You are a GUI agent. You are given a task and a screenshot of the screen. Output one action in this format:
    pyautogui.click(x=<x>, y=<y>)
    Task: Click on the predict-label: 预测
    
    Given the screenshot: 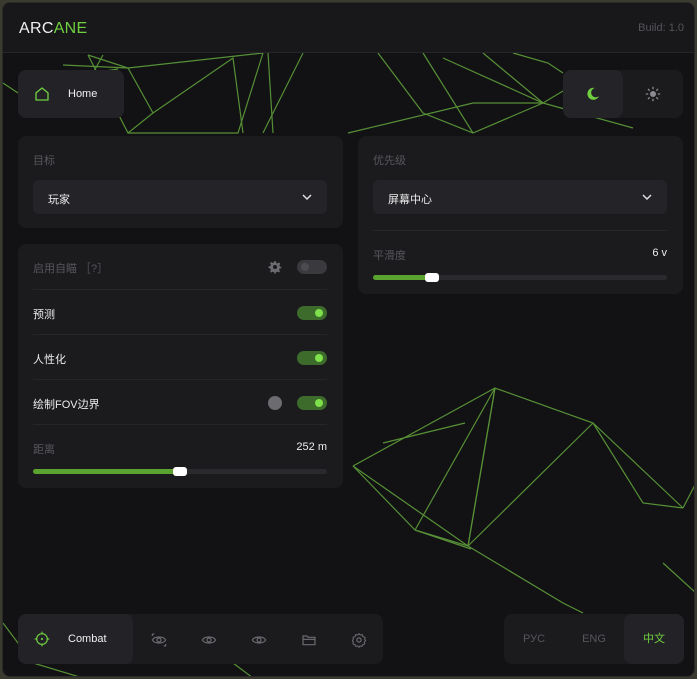 What is the action you would take?
    pyautogui.click(x=44, y=315)
    